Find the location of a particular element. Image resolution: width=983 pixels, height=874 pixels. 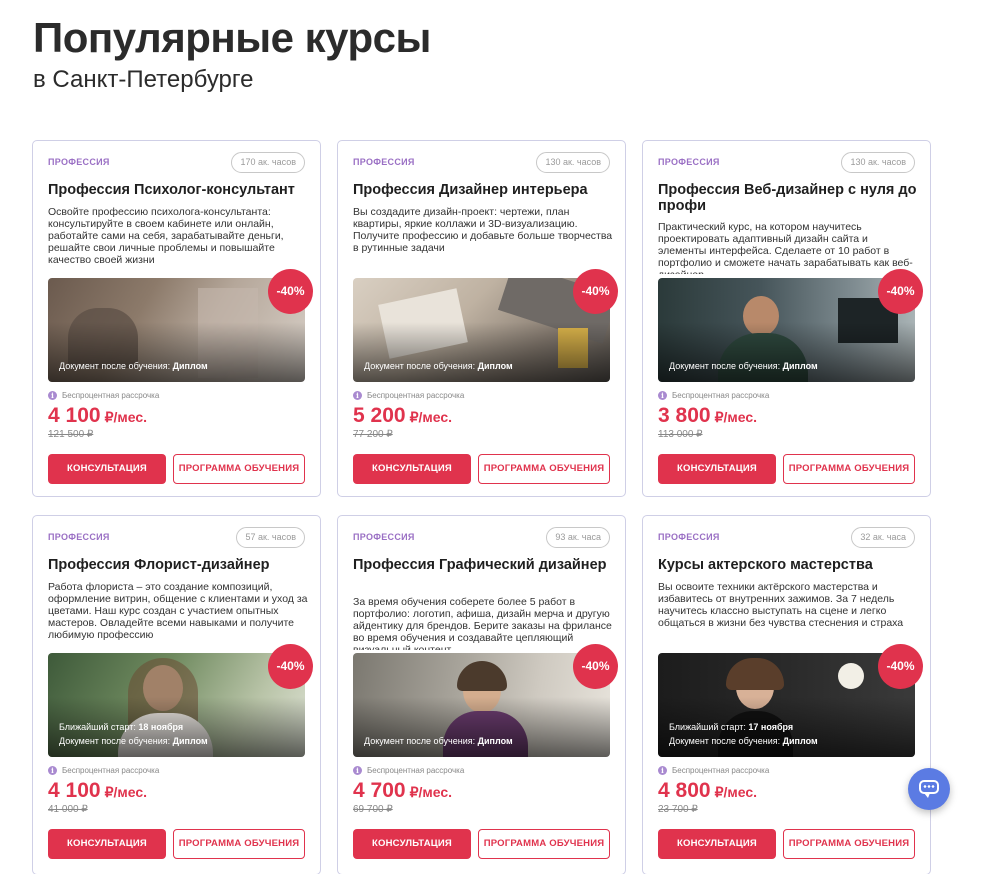

old-price: 77 200 ₽ is located at coordinates (373, 434).